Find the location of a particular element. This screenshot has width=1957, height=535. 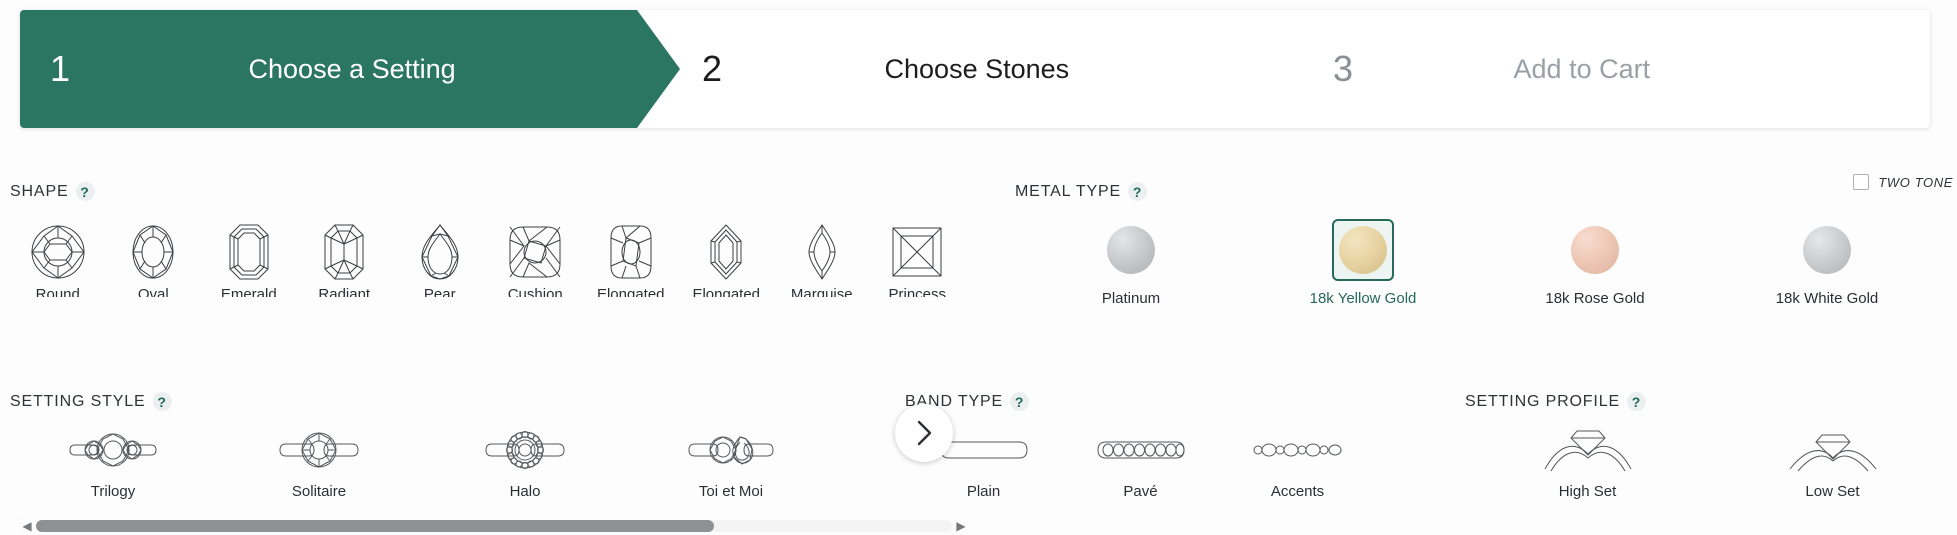

oval-diamond-icon is located at coordinates (153, 252).